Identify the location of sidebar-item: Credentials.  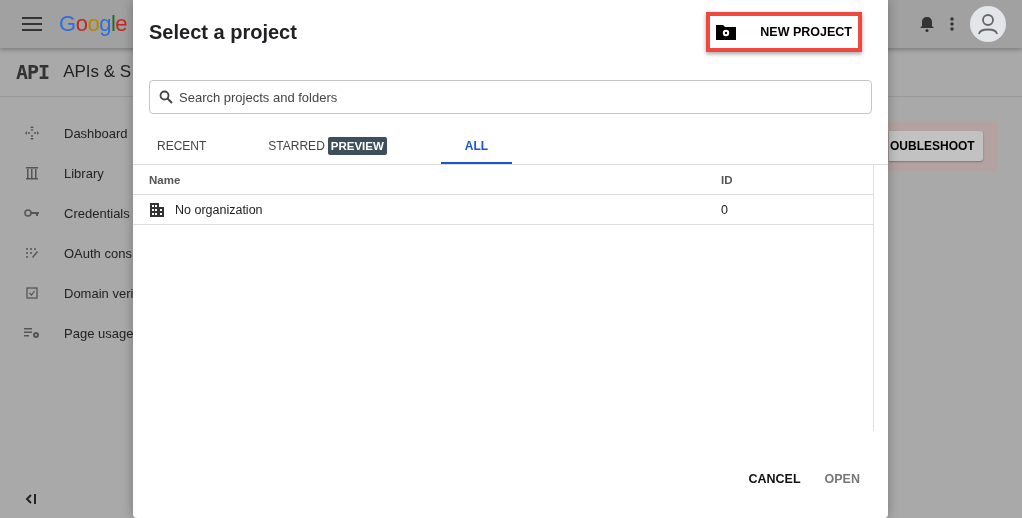
(97, 213).